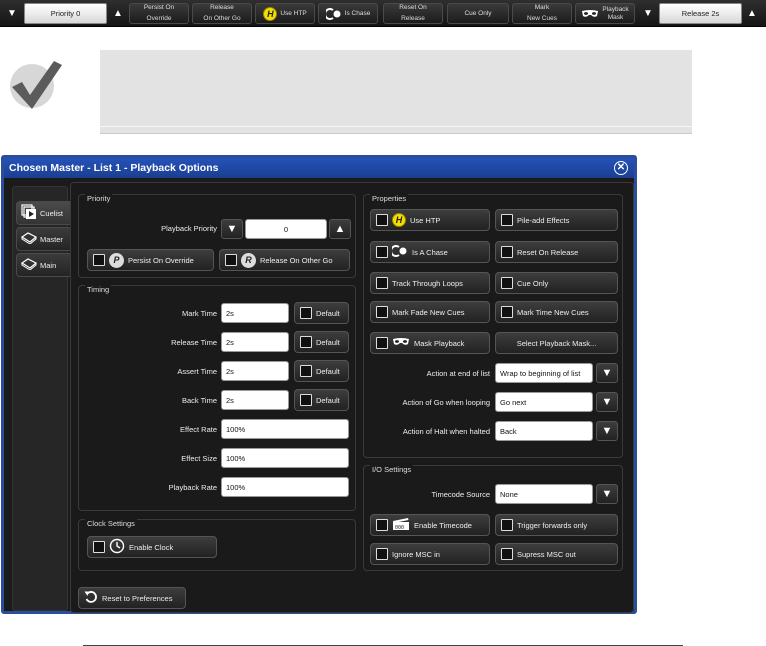 This screenshot has width=766, height=646. I want to click on mask-playback-toggle: Mask Playback, so click(430, 343).